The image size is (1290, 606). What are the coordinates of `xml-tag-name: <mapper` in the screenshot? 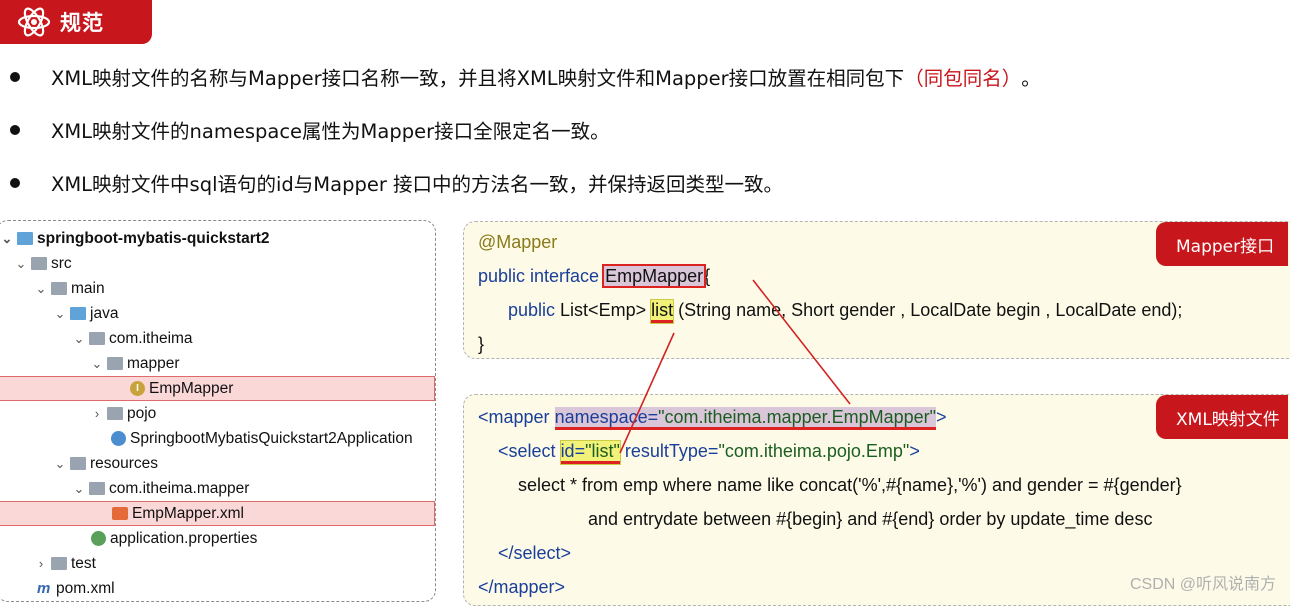 It's located at (514, 417).